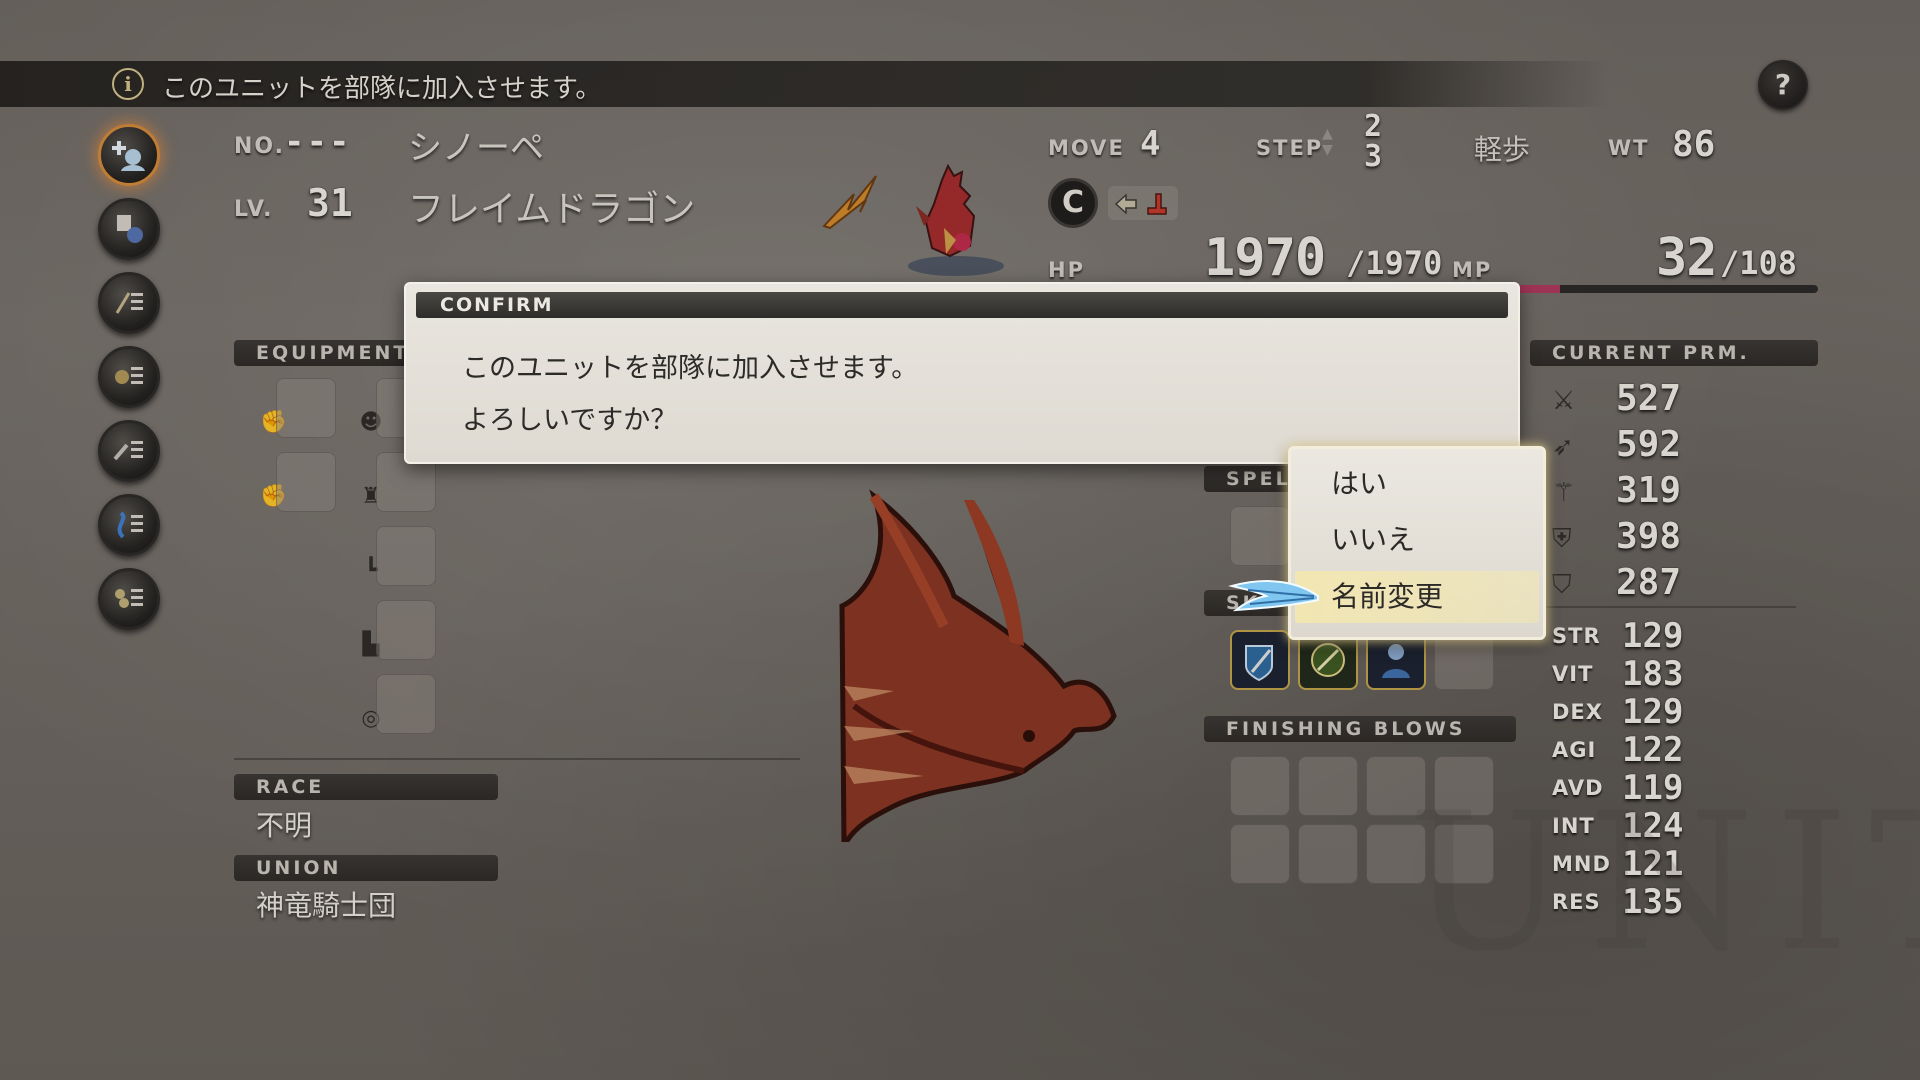  Describe the element at coordinates (962, 373) in the screenshot. I see `confirm-dialog: CONFIRM このユニットを部隊に加入させます。 よろしいですか？` at that location.